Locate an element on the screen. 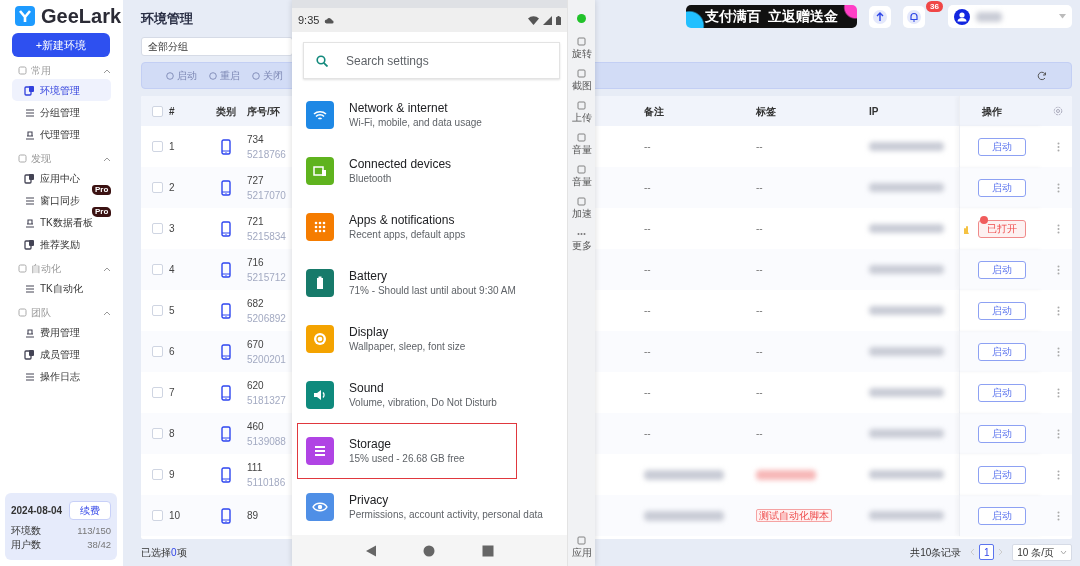 The height and width of the screenshot is (566, 1080). settings-item: Privacy Permissions, account activity, personal data is located at coordinates (422, 507).